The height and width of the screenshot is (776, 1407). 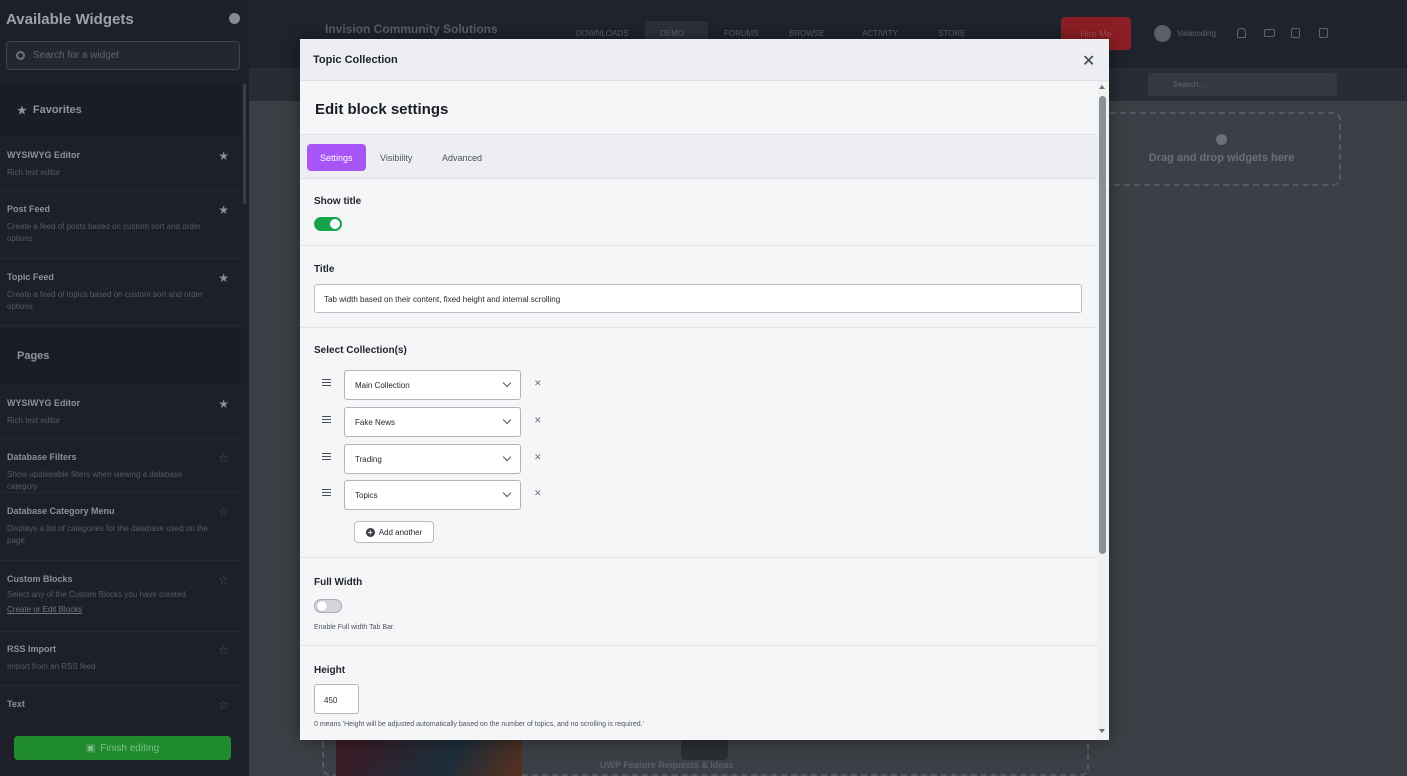 I want to click on nav-browse: BROWSE, so click(x=807, y=33).